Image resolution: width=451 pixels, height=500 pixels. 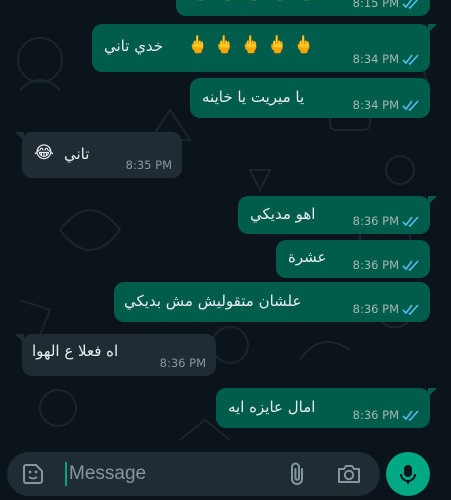 What do you see at coordinates (337, 215) in the screenshot?
I see `message-outgoing: اهو مديكي 8:36 PM` at bounding box center [337, 215].